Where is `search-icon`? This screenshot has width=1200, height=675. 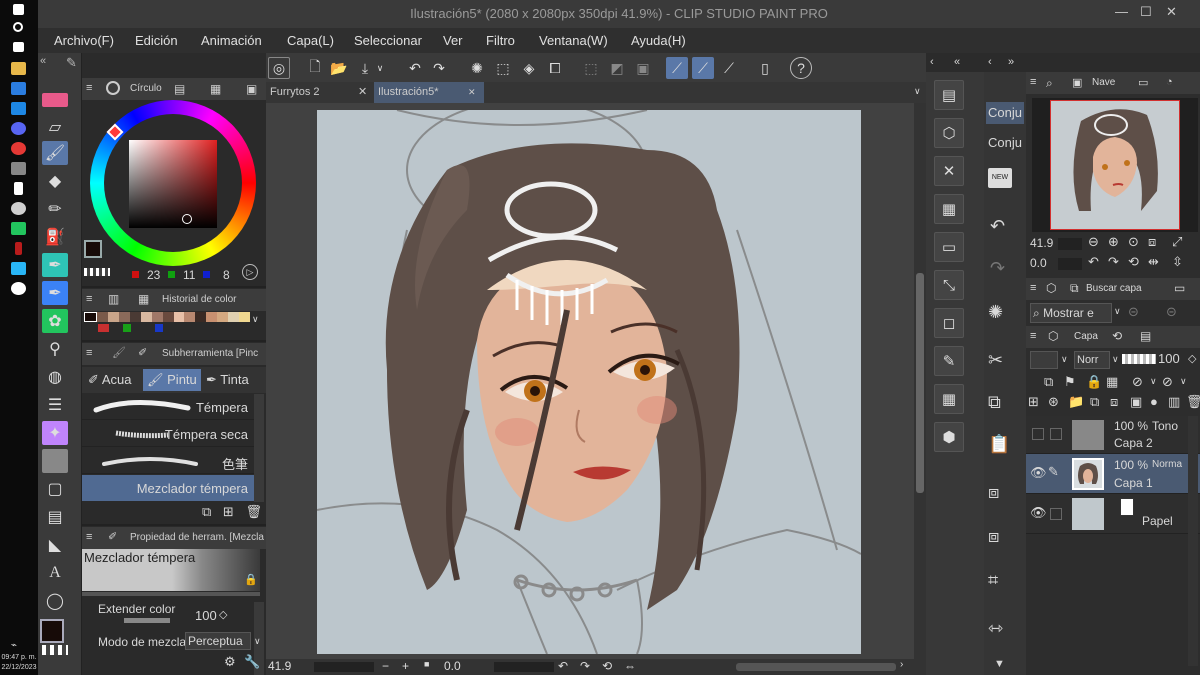 search-icon is located at coordinates (18, 27).